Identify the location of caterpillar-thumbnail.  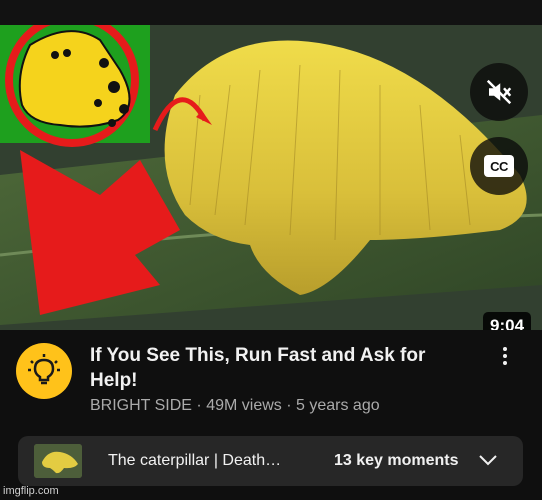
(58, 461).